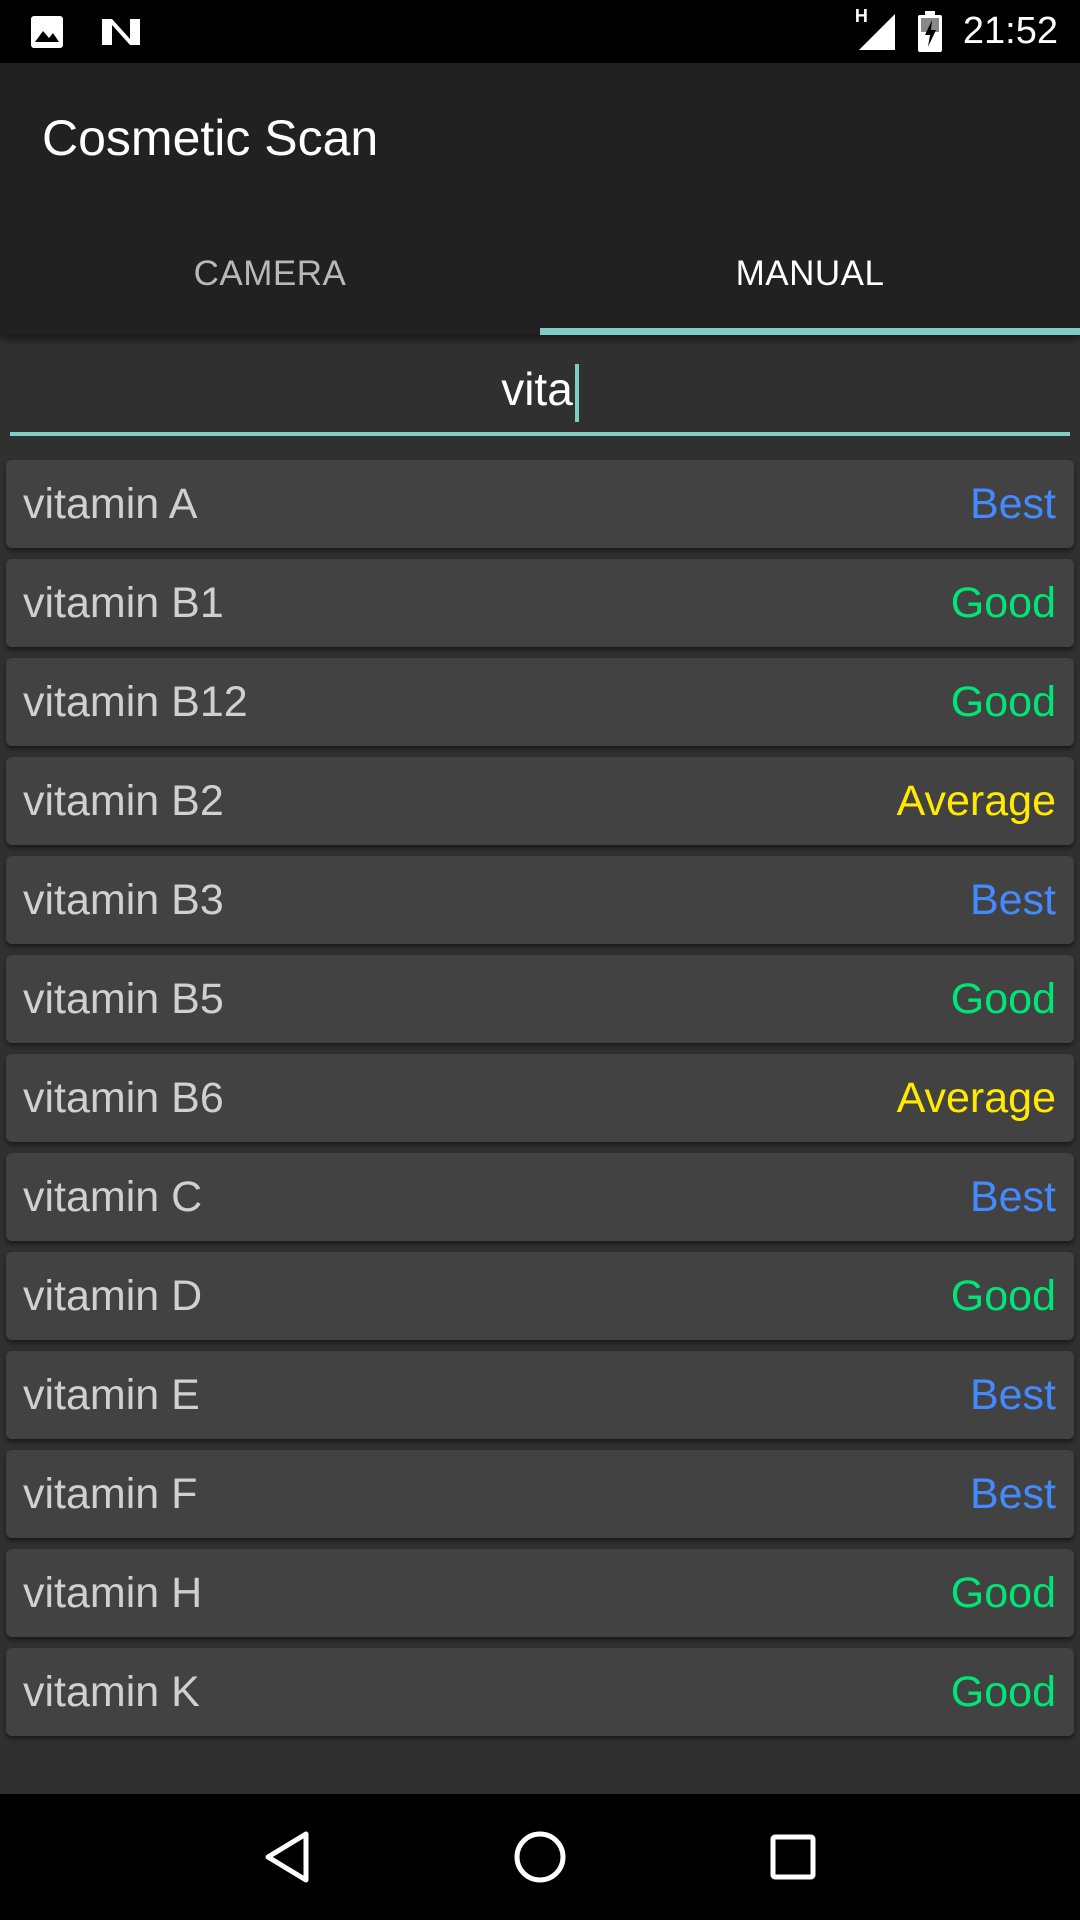 Image resolution: width=1080 pixels, height=1920 pixels. What do you see at coordinates (270, 274) in the screenshot?
I see `tab-camera: CAMERA` at bounding box center [270, 274].